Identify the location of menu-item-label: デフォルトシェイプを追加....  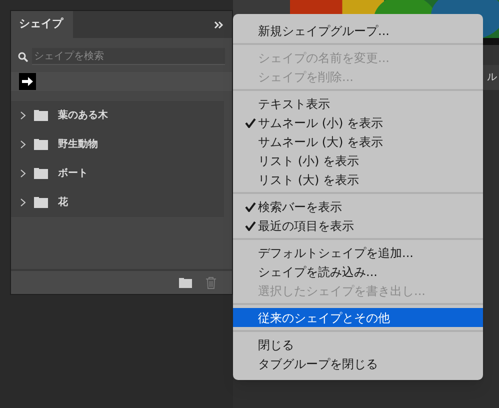
(336, 253).